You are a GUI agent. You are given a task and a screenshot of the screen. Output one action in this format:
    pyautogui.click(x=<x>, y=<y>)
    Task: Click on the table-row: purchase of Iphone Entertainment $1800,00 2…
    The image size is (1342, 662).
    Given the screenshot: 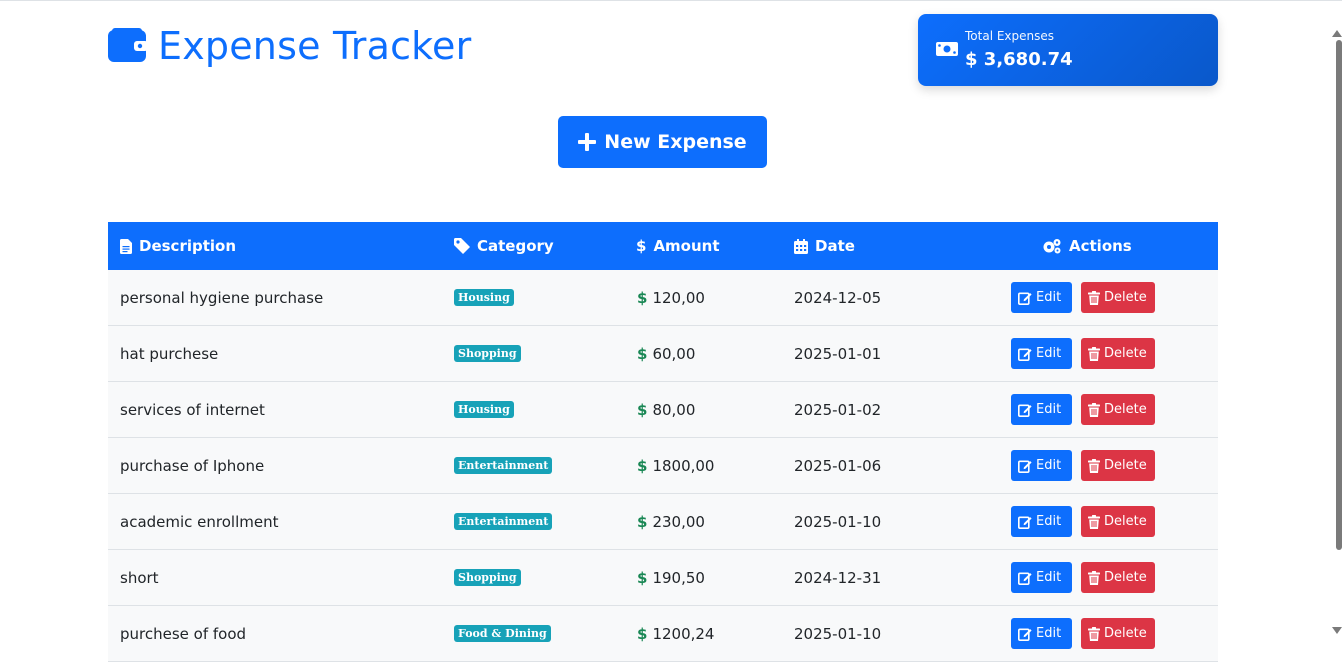 What is the action you would take?
    pyautogui.click(x=663, y=466)
    